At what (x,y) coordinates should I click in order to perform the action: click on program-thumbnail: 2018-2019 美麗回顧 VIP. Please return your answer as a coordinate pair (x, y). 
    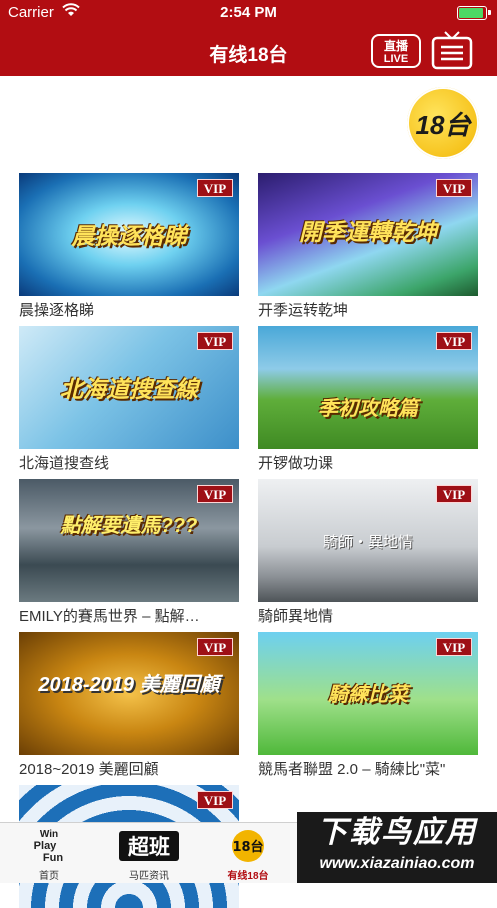
    Looking at the image, I should click on (129, 693).